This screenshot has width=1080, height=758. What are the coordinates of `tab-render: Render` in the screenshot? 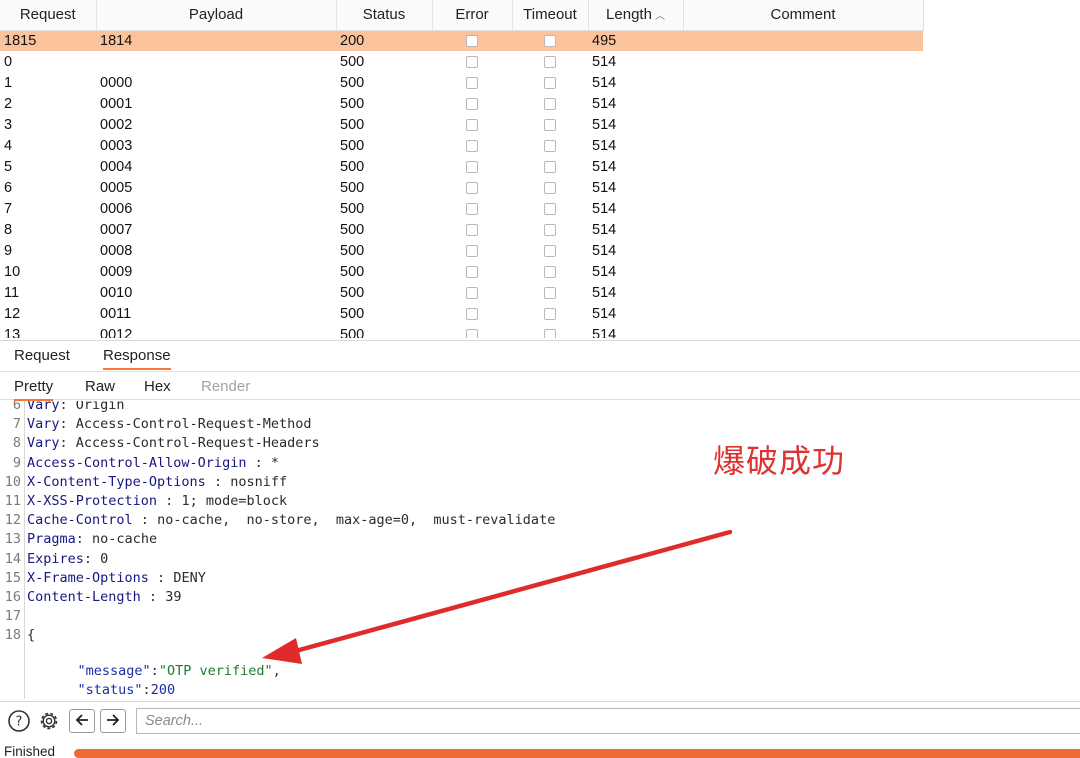 It's located at (225, 386).